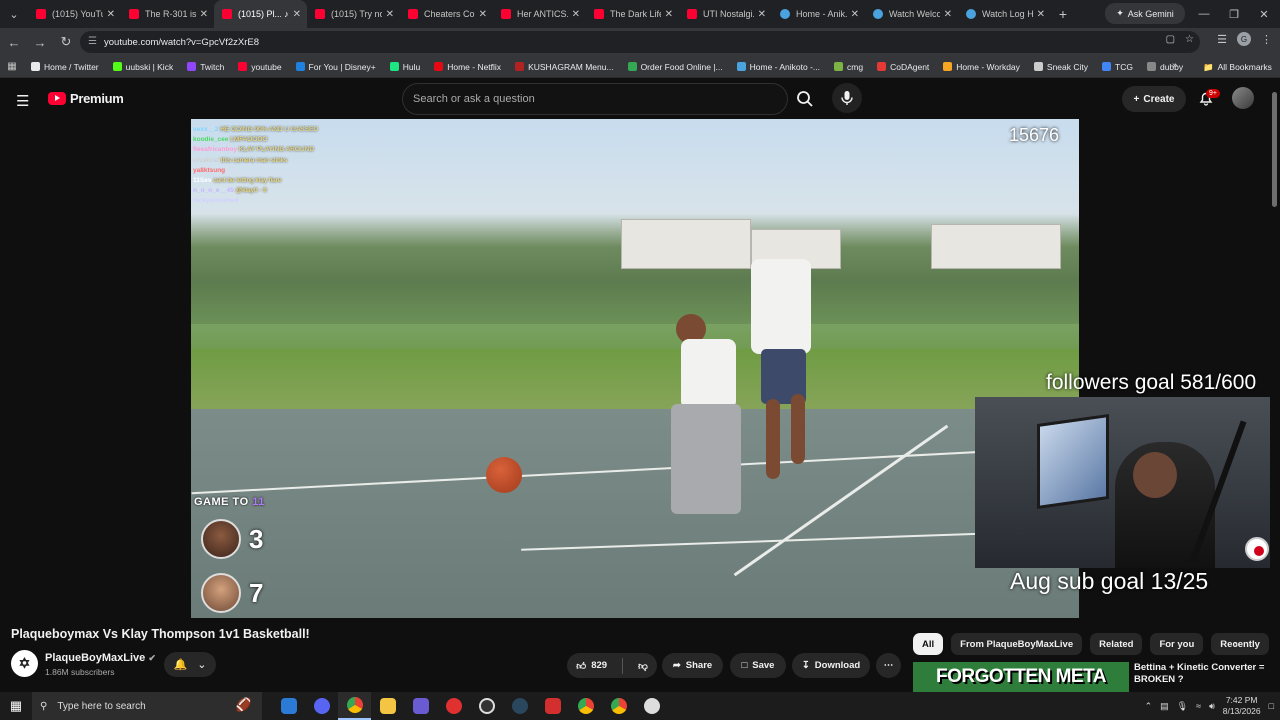 This screenshot has height=720, width=1280. What do you see at coordinates (651, 706) in the screenshot?
I see `clock-app-icon` at bounding box center [651, 706].